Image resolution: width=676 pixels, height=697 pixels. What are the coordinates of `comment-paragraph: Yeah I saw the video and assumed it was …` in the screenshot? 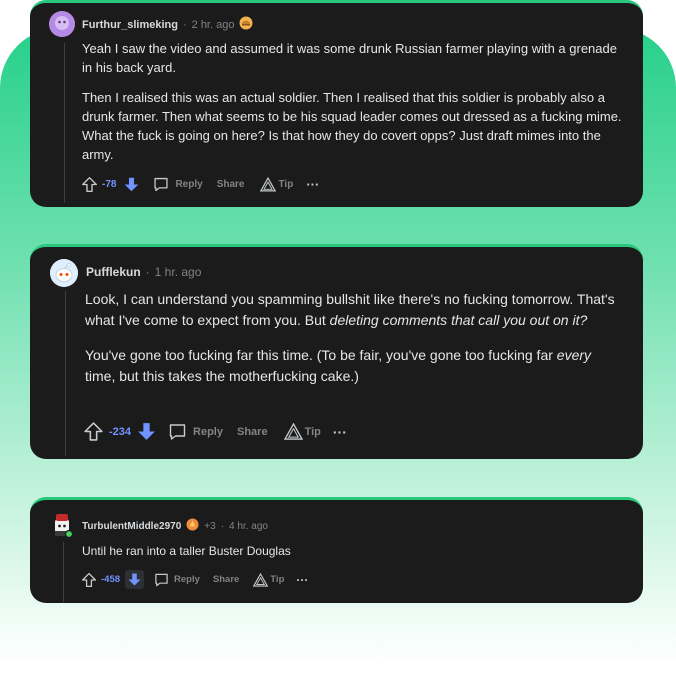 It's located at (349, 58).